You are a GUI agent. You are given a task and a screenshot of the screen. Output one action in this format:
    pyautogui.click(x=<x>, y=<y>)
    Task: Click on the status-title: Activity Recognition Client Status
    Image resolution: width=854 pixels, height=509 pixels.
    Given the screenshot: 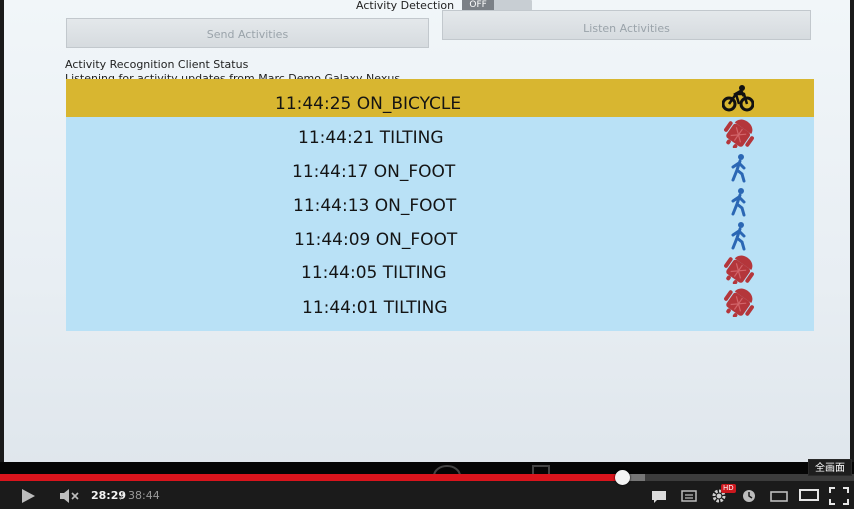 What is the action you would take?
    pyautogui.click(x=157, y=64)
    